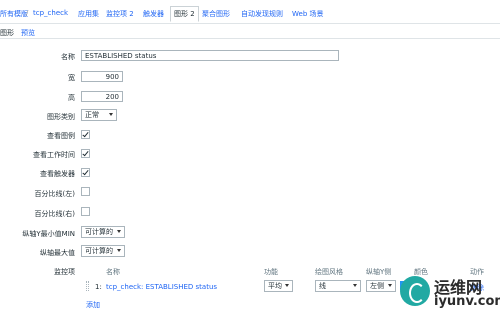 This screenshot has width=500, height=313. Describe the element at coordinates (87, 286) in the screenshot. I see `drag-handle-icon` at that location.